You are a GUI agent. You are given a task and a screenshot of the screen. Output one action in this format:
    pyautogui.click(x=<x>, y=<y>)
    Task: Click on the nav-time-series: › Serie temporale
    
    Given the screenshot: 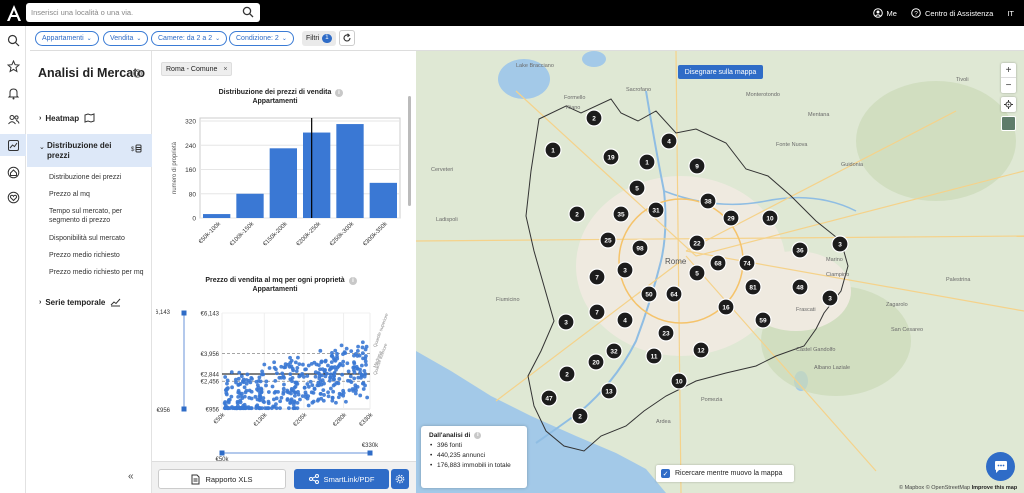 What is the action you would take?
    pyautogui.click(x=101, y=302)
    